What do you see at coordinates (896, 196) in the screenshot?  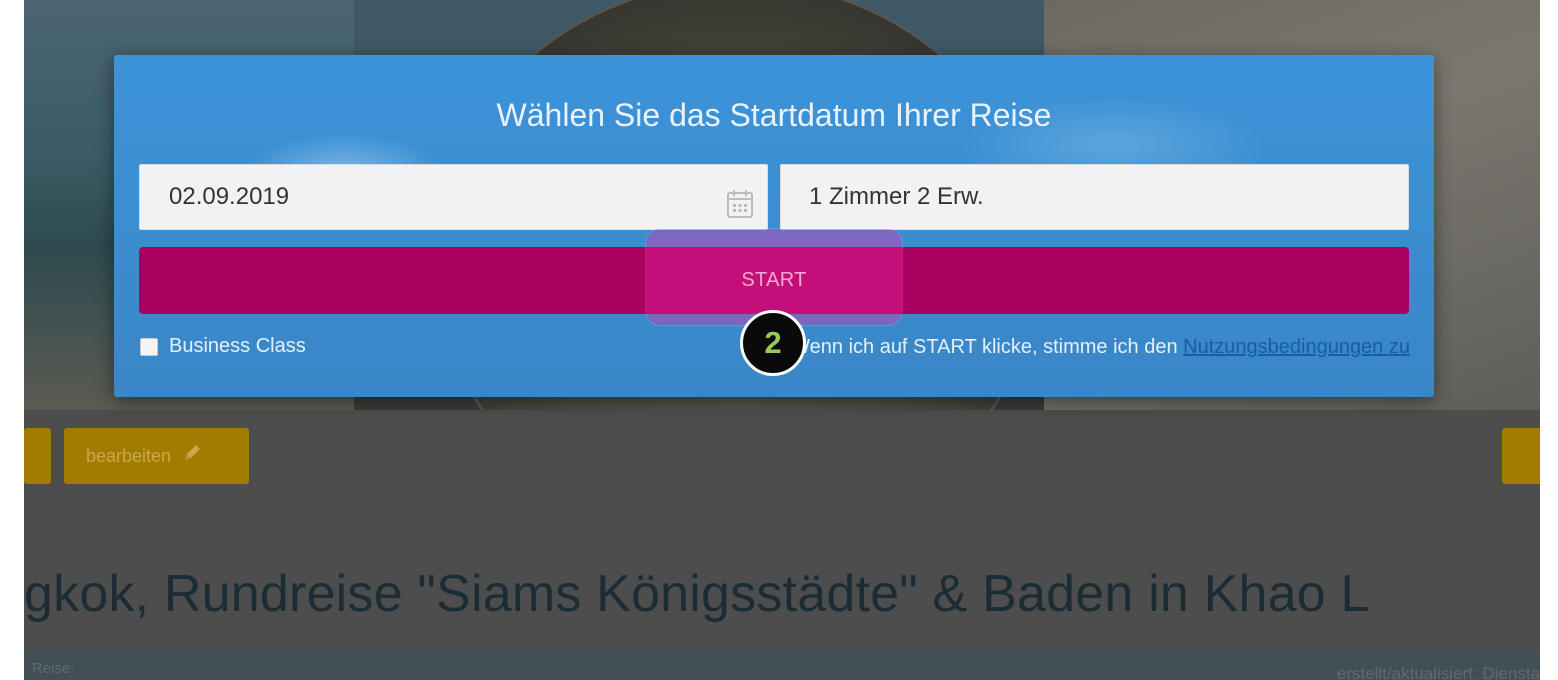 I see `rooms-guests-value: 1 Zimmer 2 Erw.` at bounding box center [896, 196].